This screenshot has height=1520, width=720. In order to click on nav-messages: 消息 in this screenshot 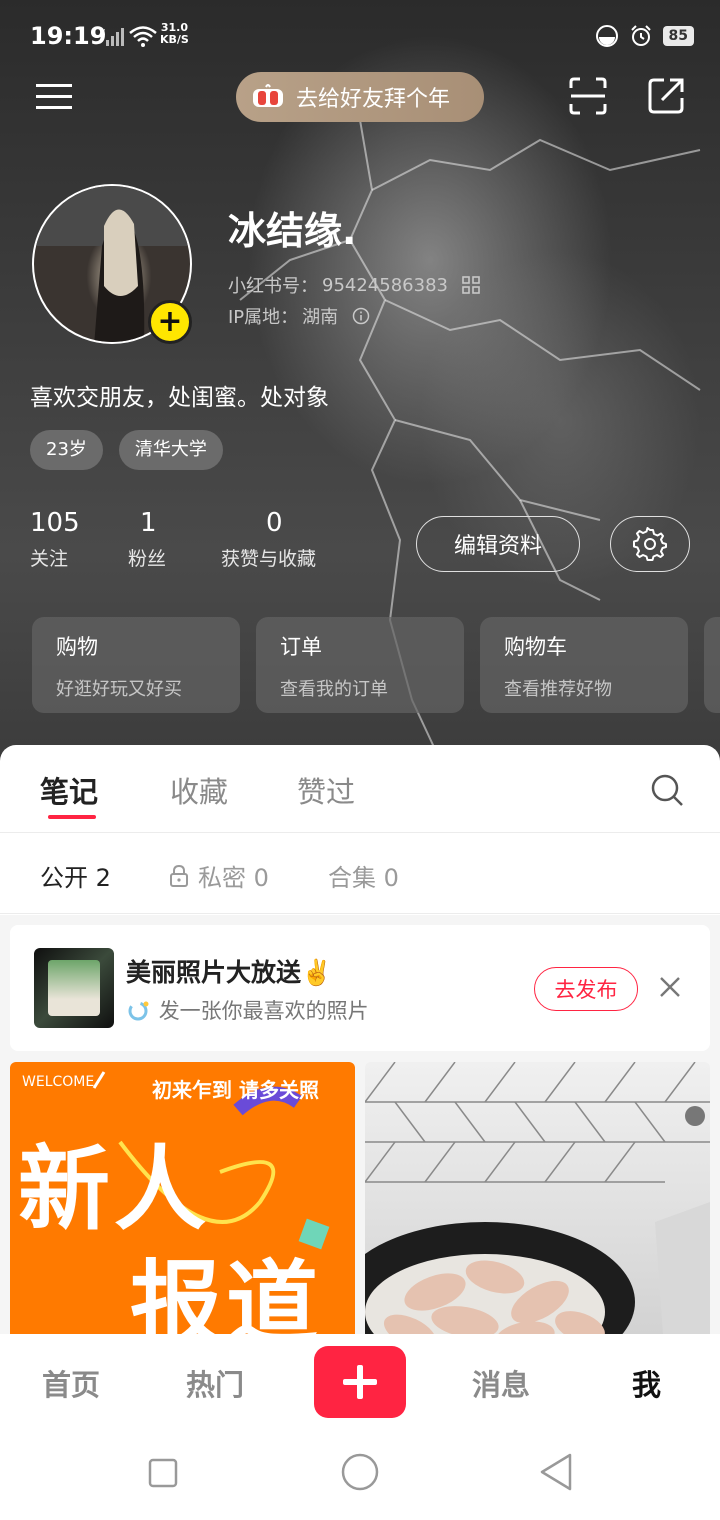, I will do `click(501, 1383)`.